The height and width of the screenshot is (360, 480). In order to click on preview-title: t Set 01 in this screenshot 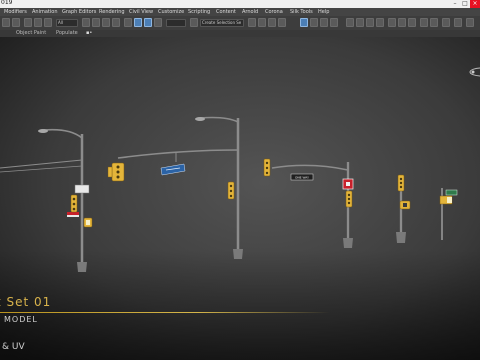, I will do `click(26, 302)`.